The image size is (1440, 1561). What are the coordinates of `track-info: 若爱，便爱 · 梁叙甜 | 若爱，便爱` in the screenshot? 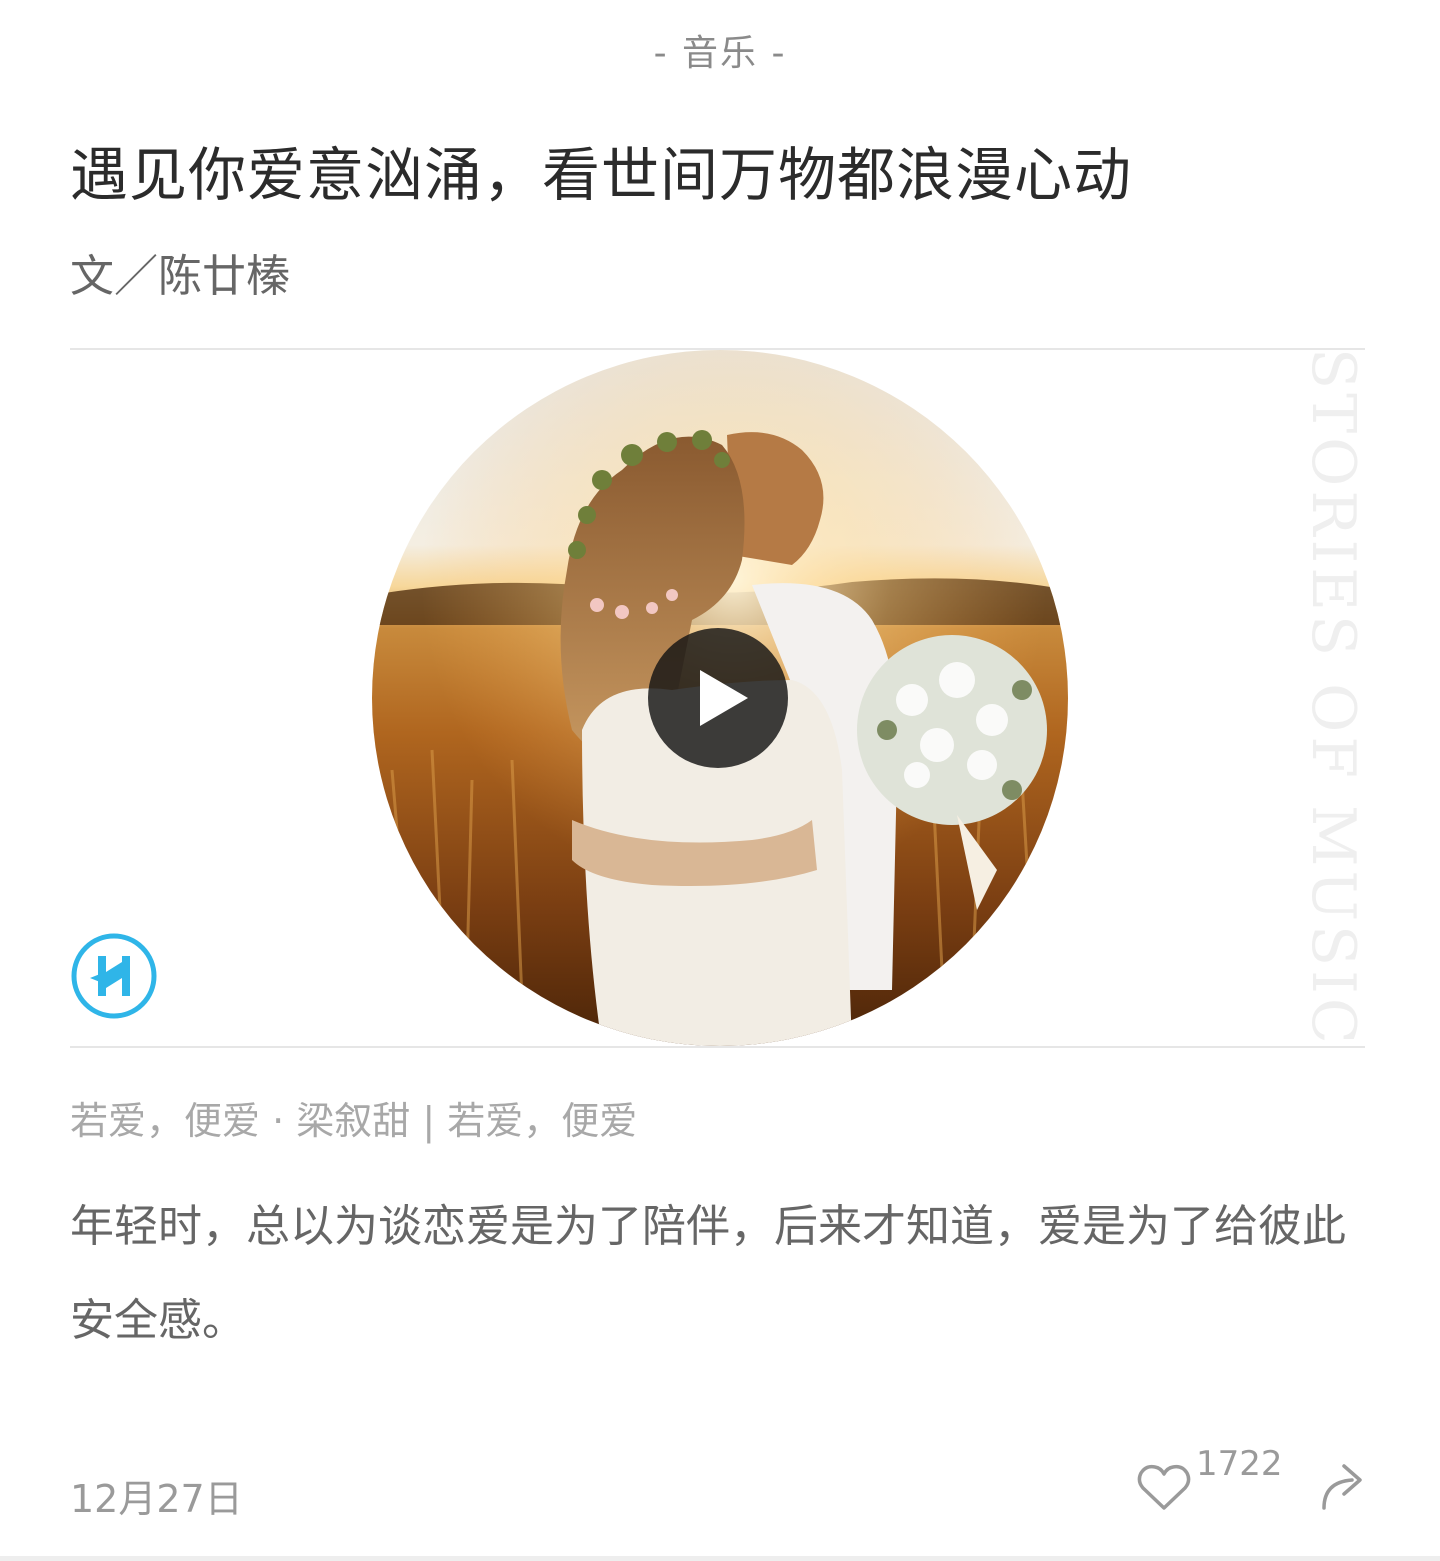 It's located at (353, 1117).